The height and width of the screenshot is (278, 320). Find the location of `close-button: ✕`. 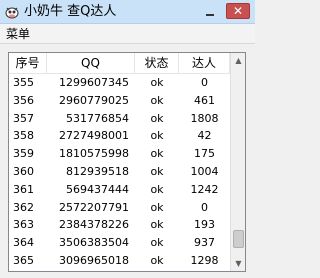

close-button: ✕ is located at coordinates (238, 11).